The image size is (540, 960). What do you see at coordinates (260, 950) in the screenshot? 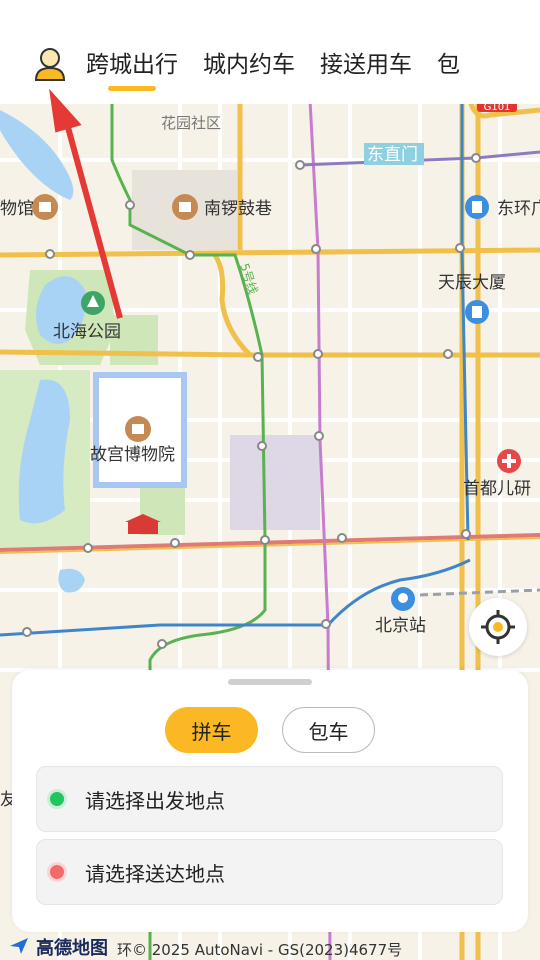
I see `copyright-text: 环© 2025 AutoNavi - GS(2023)4677号` at bounding box center [260, 950].